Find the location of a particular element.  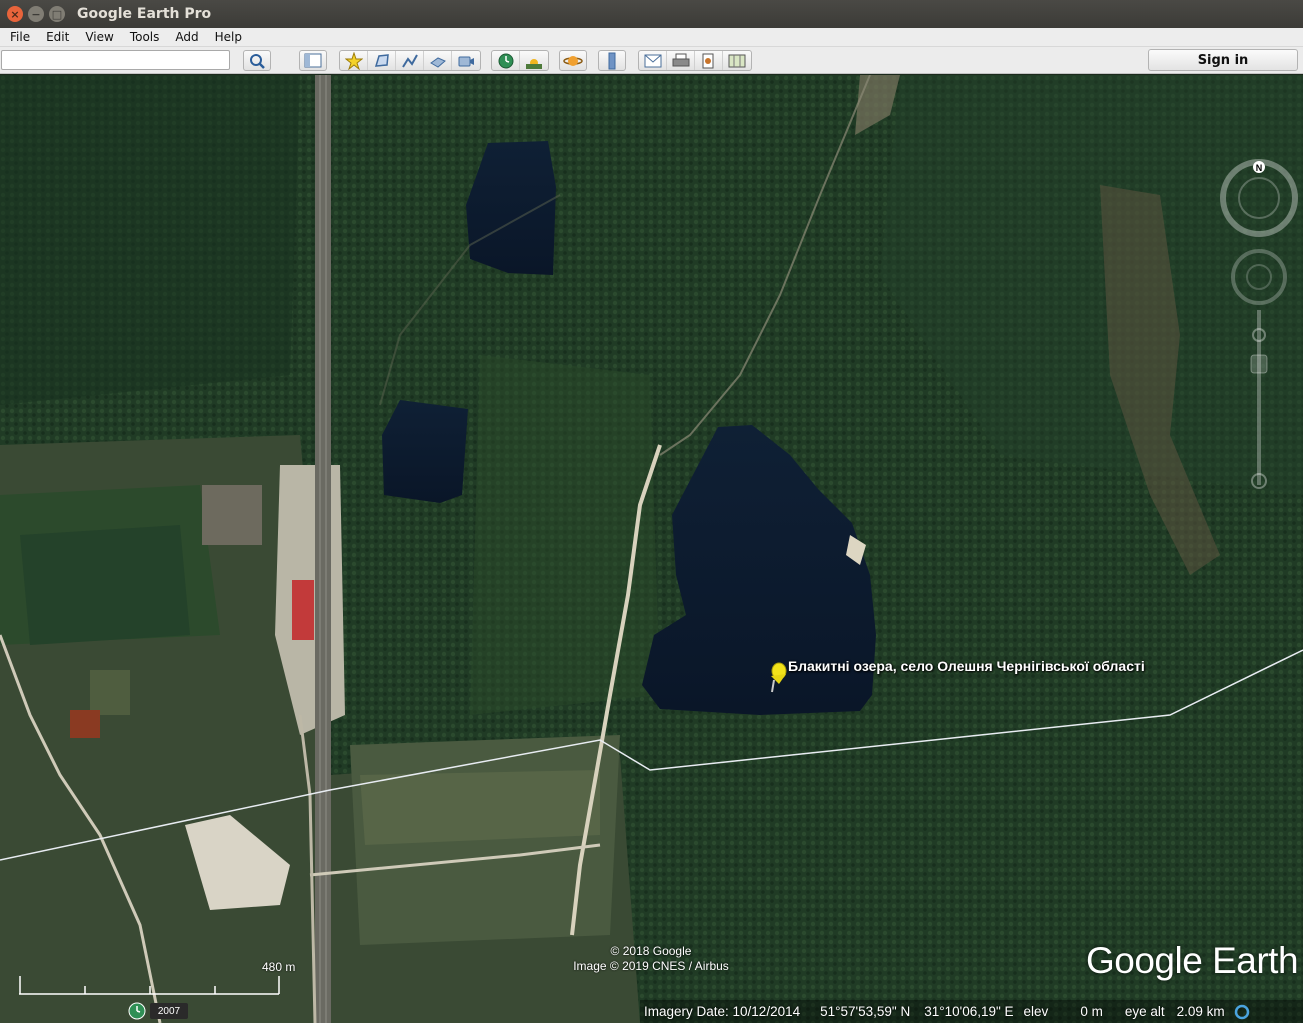

add-path-button is located at coordinates (410, 60).